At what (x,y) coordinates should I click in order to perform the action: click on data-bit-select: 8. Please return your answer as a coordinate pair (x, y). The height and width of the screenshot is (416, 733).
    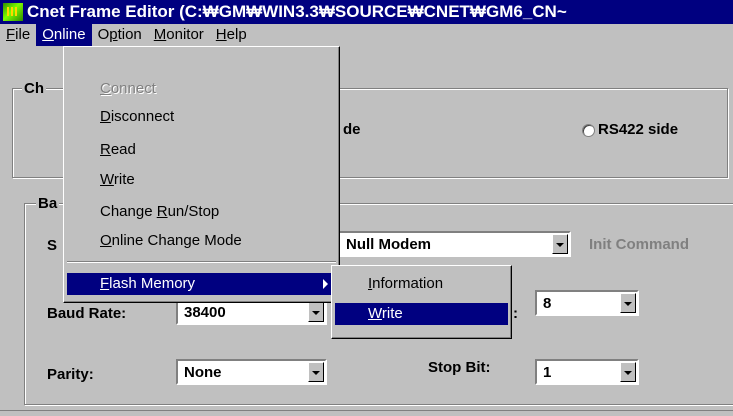
    Looking at the image, I should click on (587, 303).